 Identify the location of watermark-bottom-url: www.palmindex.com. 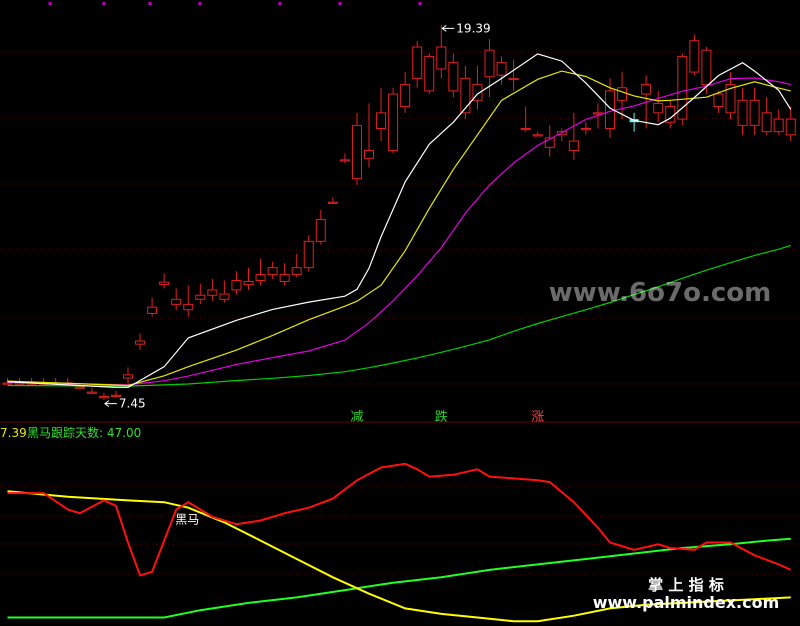
(686, 602).